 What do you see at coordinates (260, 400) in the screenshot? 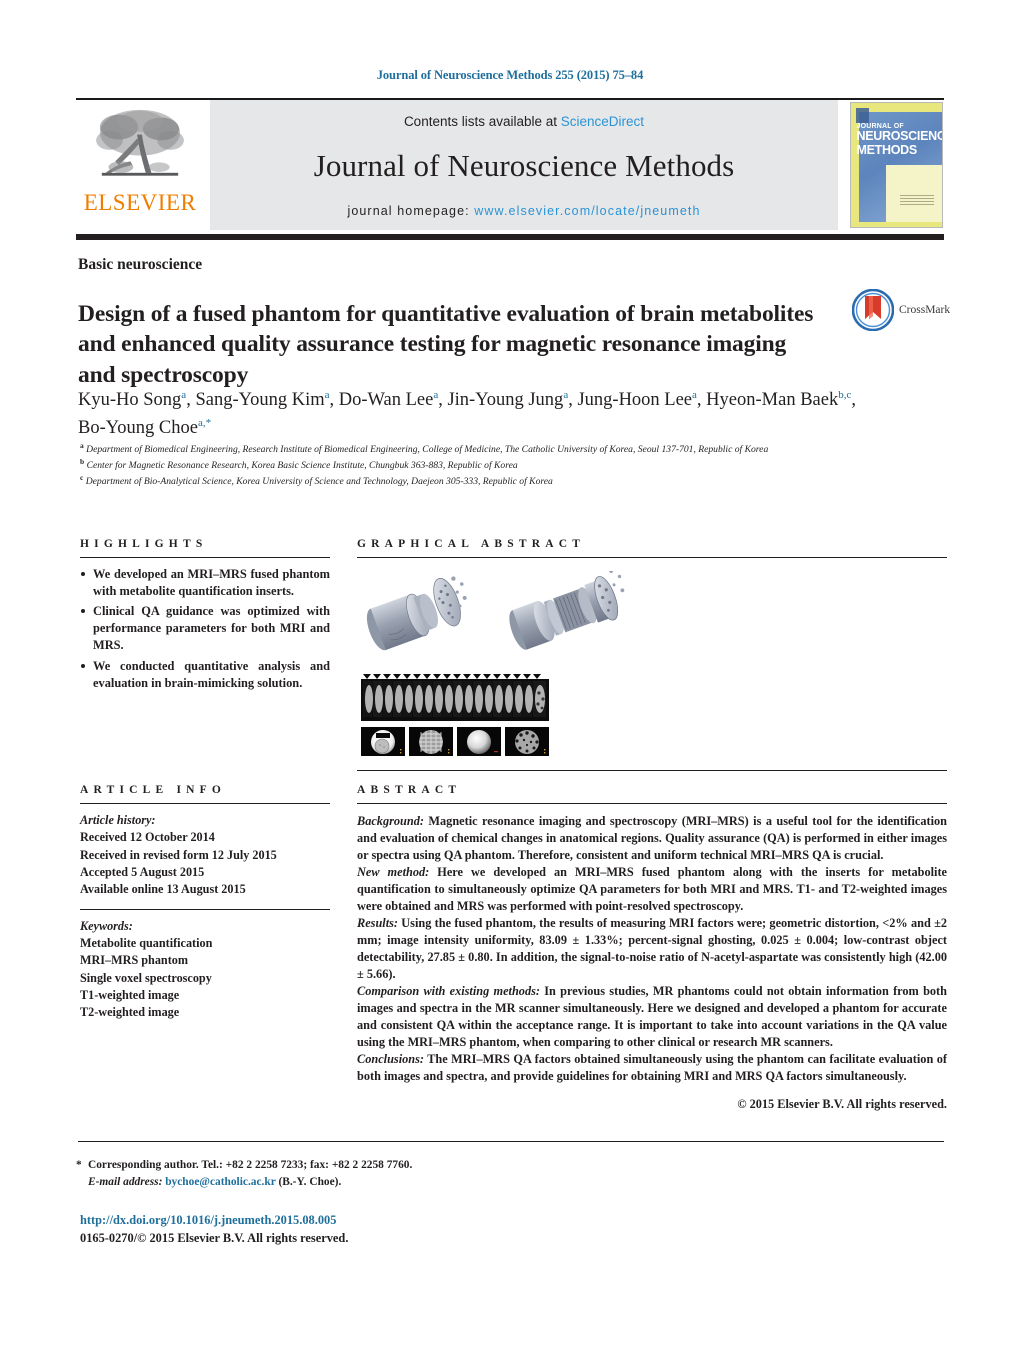
I see `author-name: Sang-Young Kim` at bounding box center [260, 400].